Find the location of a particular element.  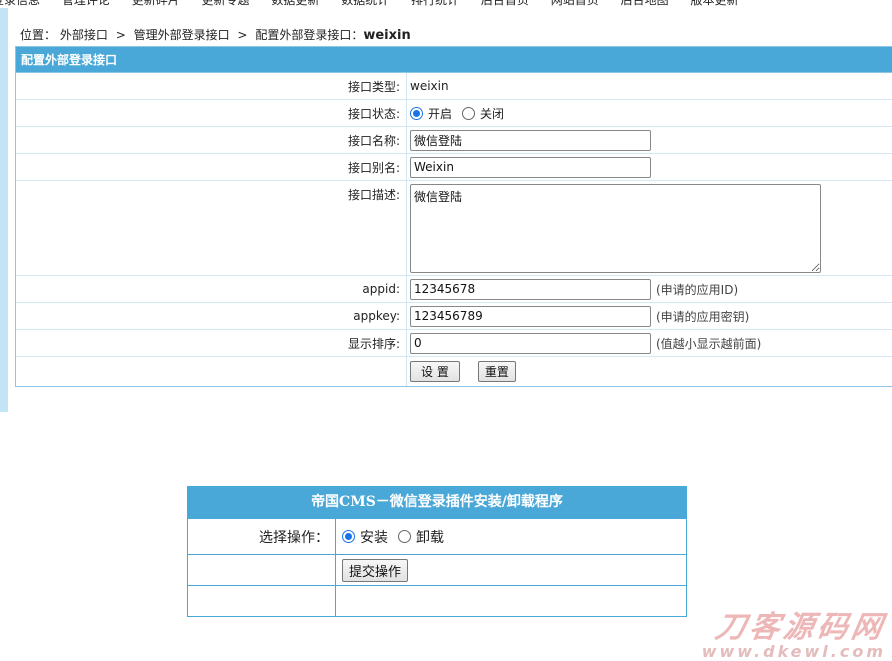

row-order: 显示排序: (值越小显示越前面) is located at coordinates (454, 343).